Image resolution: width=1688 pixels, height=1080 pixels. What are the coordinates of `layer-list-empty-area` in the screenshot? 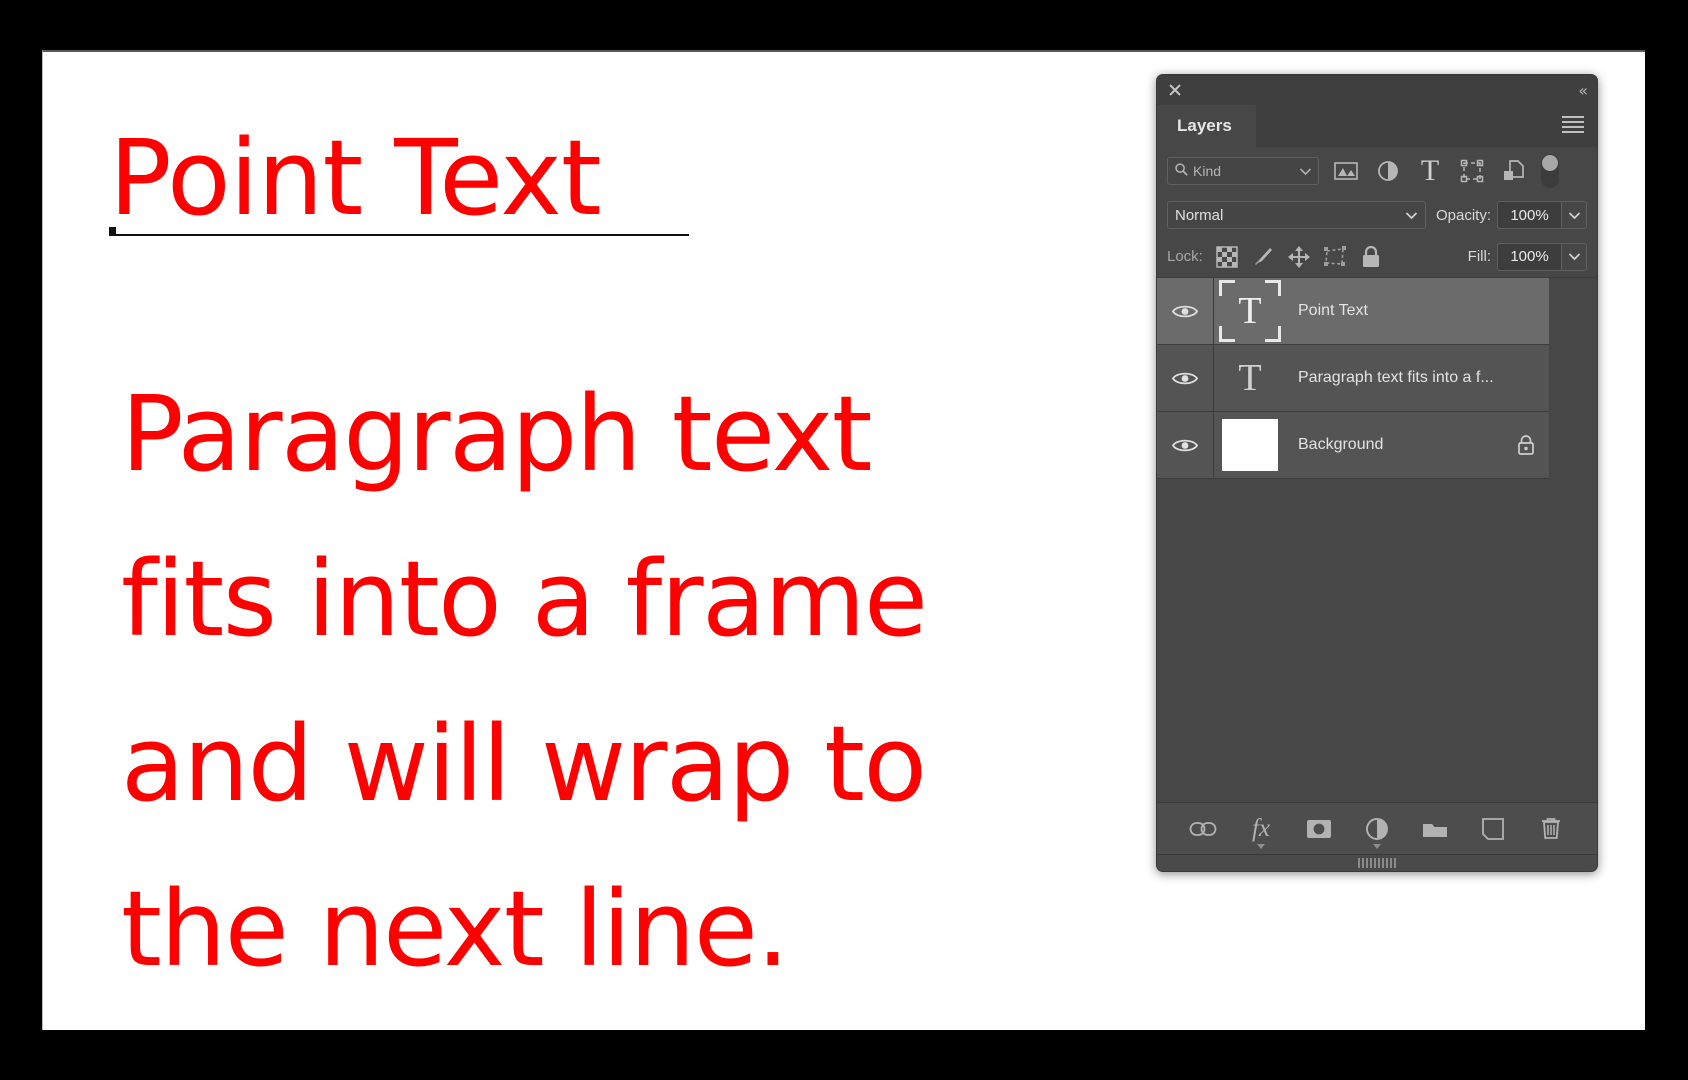 It's located at (1377, 640).